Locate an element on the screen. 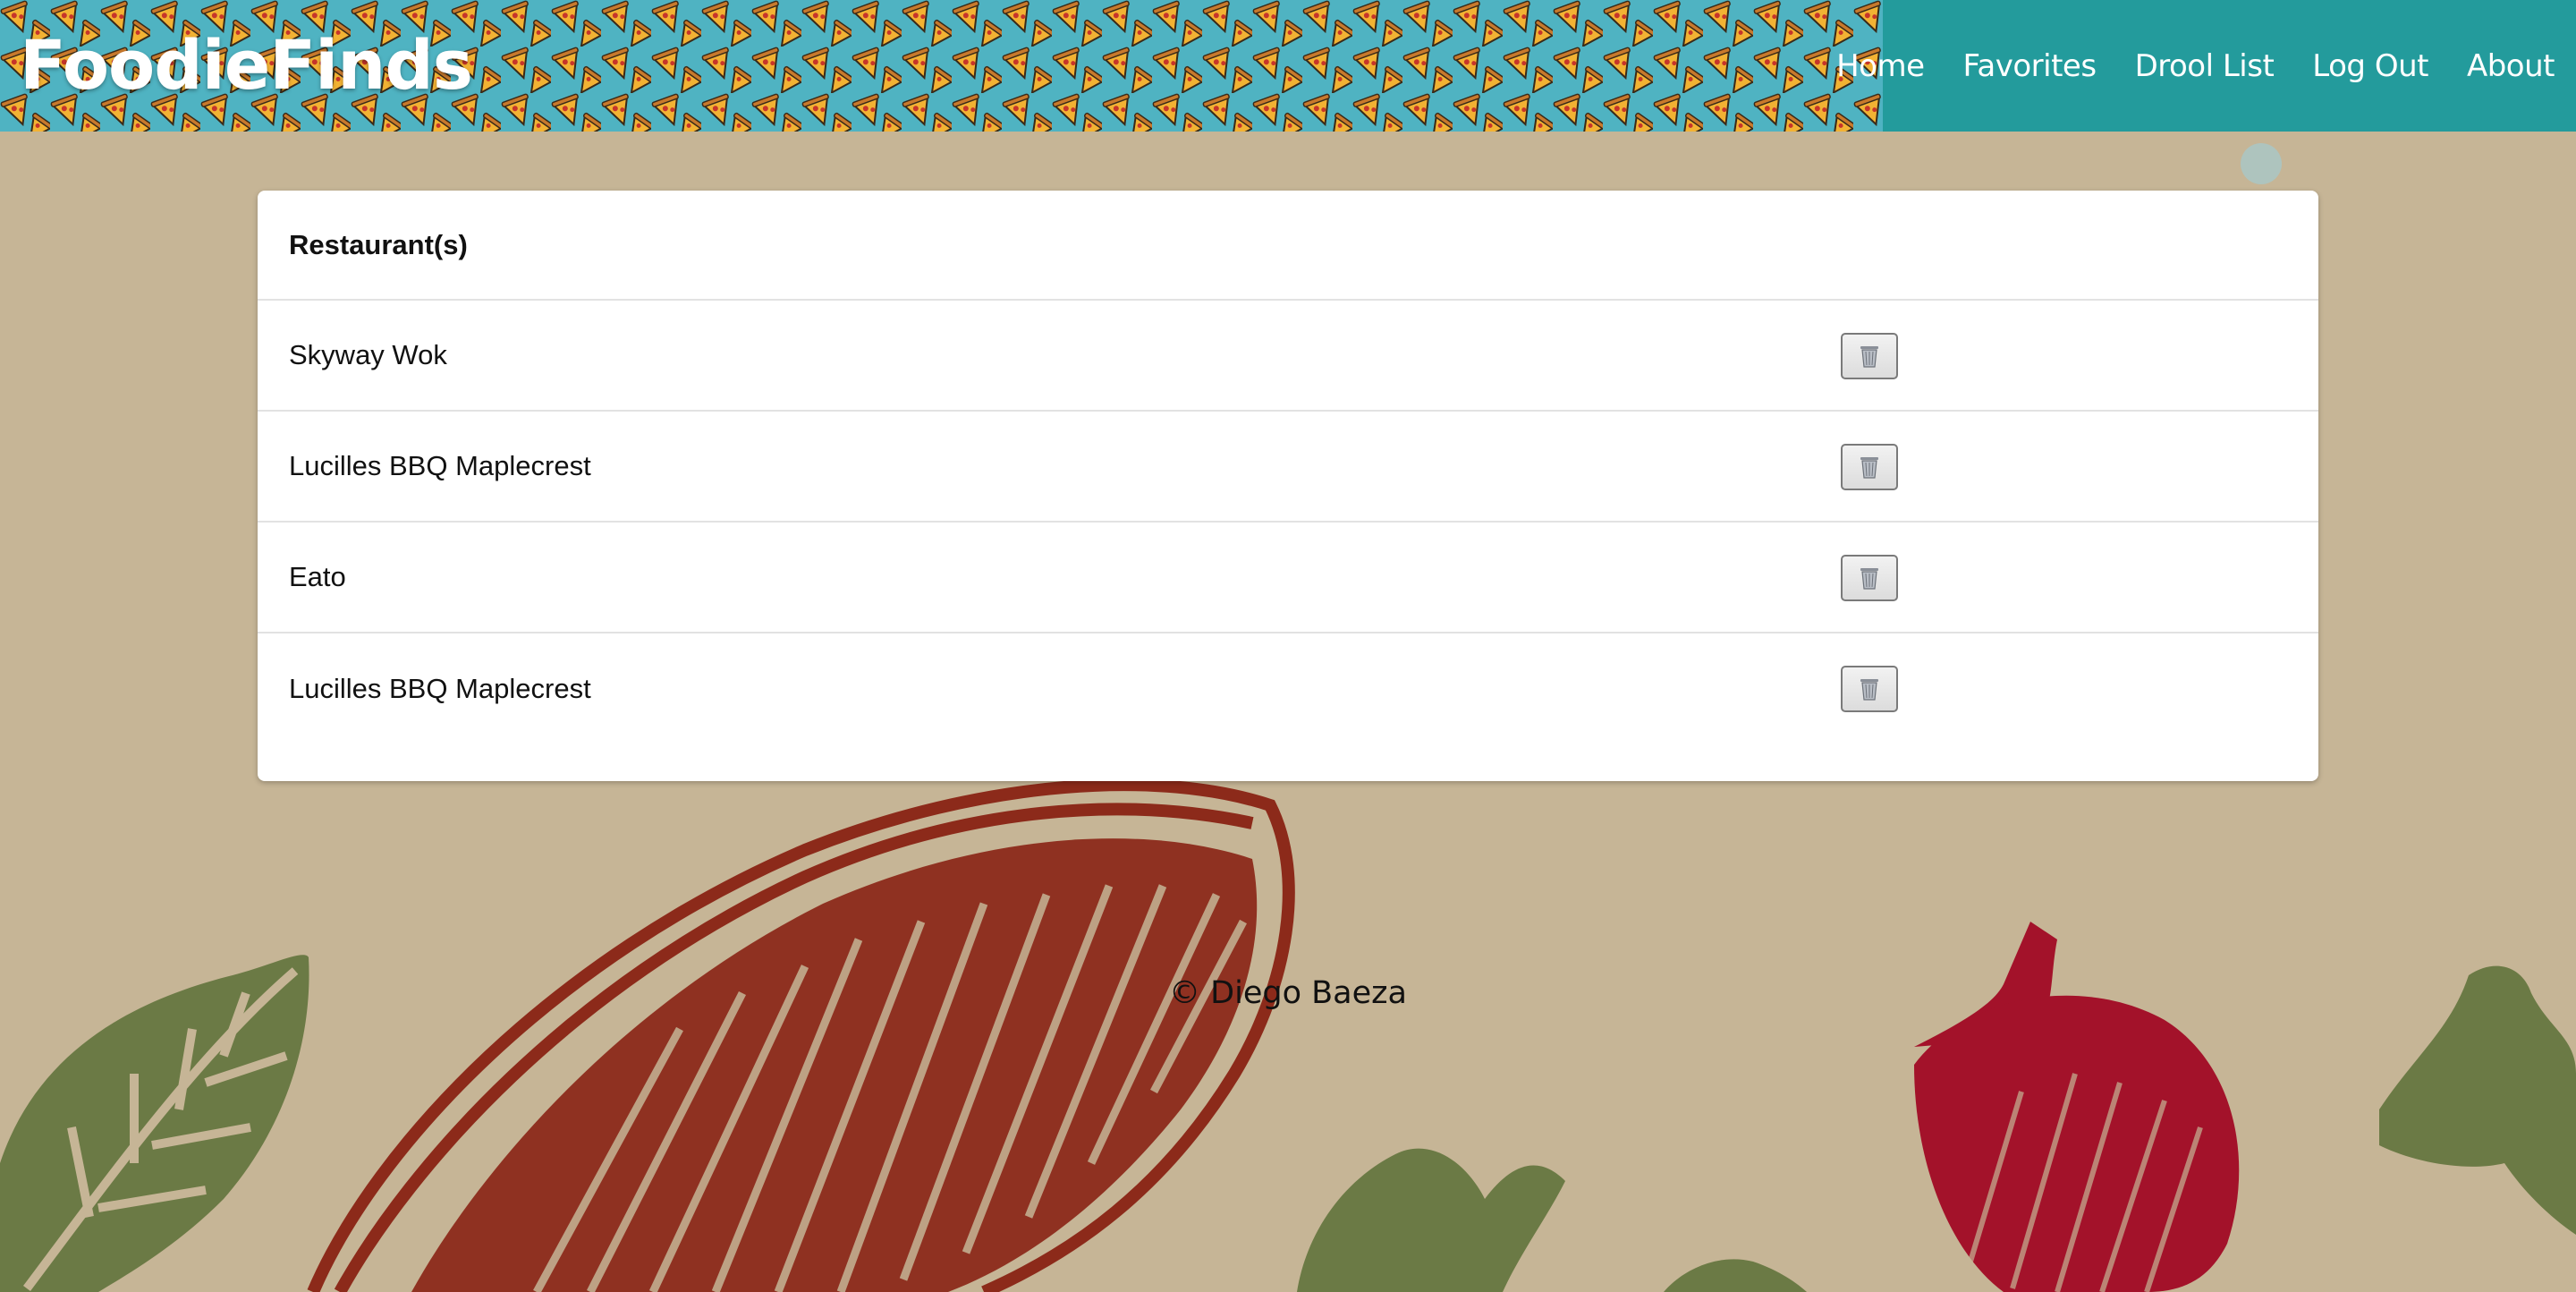 Image resolution: width=2576 pixels, height=1292 pixels. nav-about-link: About is located at coordinates (2511, 66).